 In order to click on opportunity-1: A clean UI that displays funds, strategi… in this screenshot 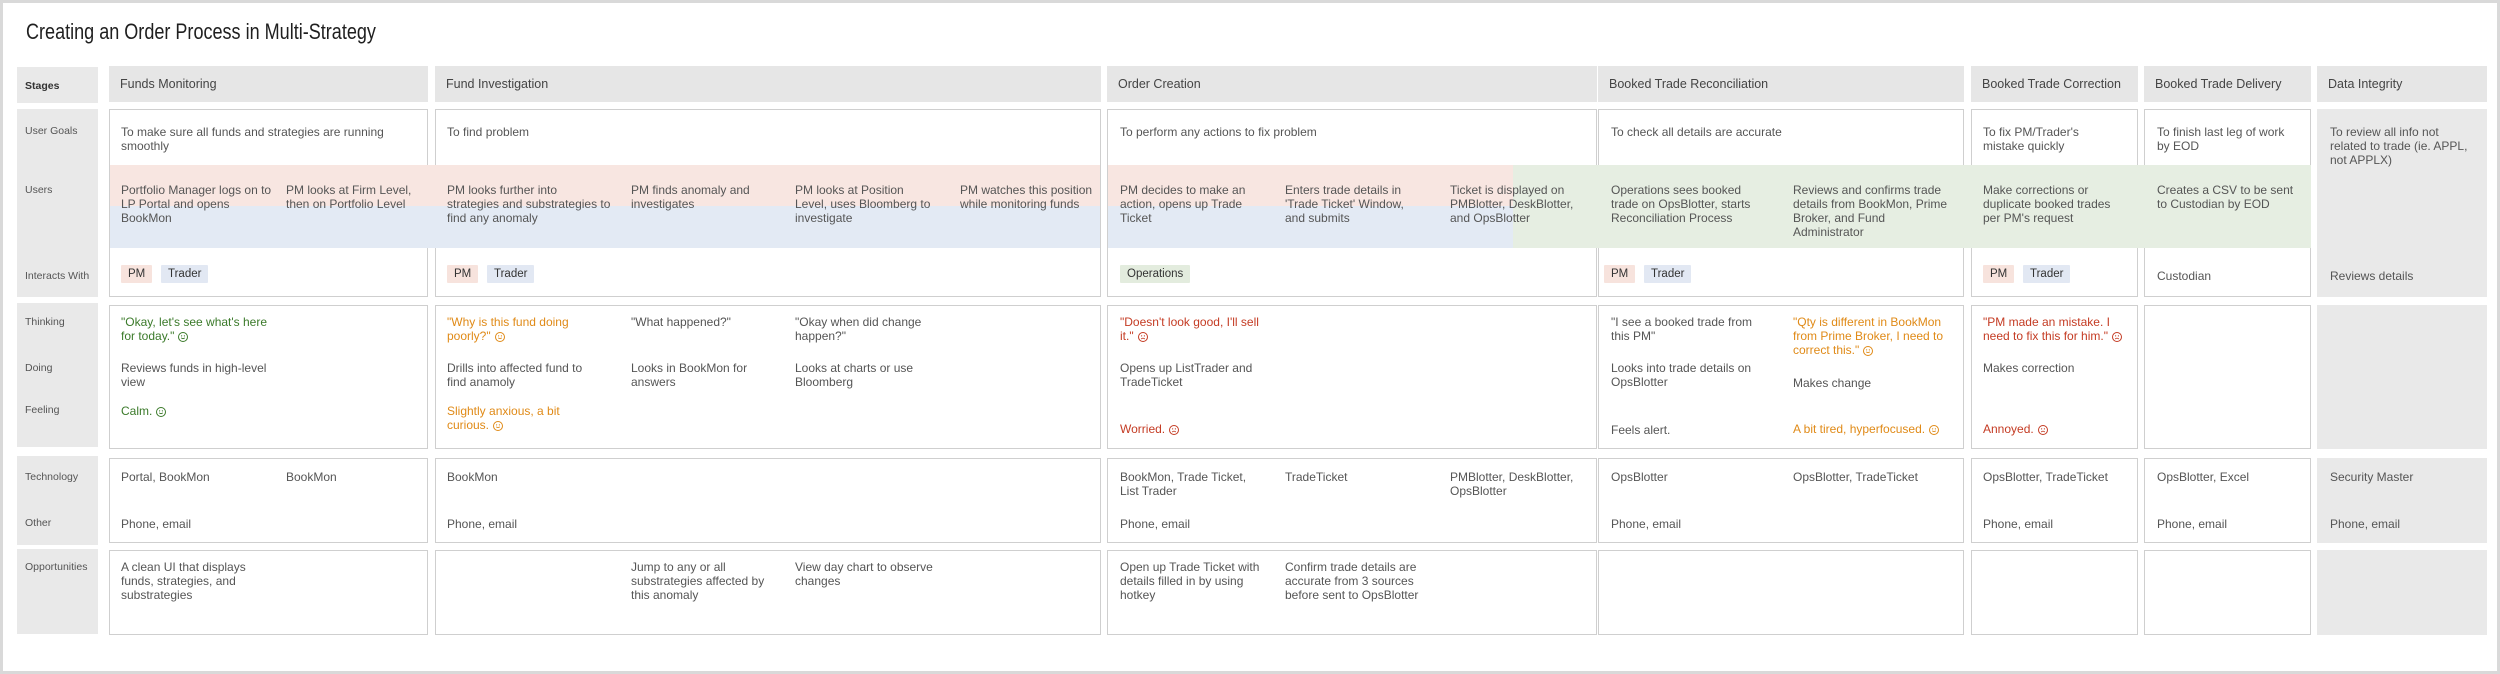, I will do `click(183, 581)`.